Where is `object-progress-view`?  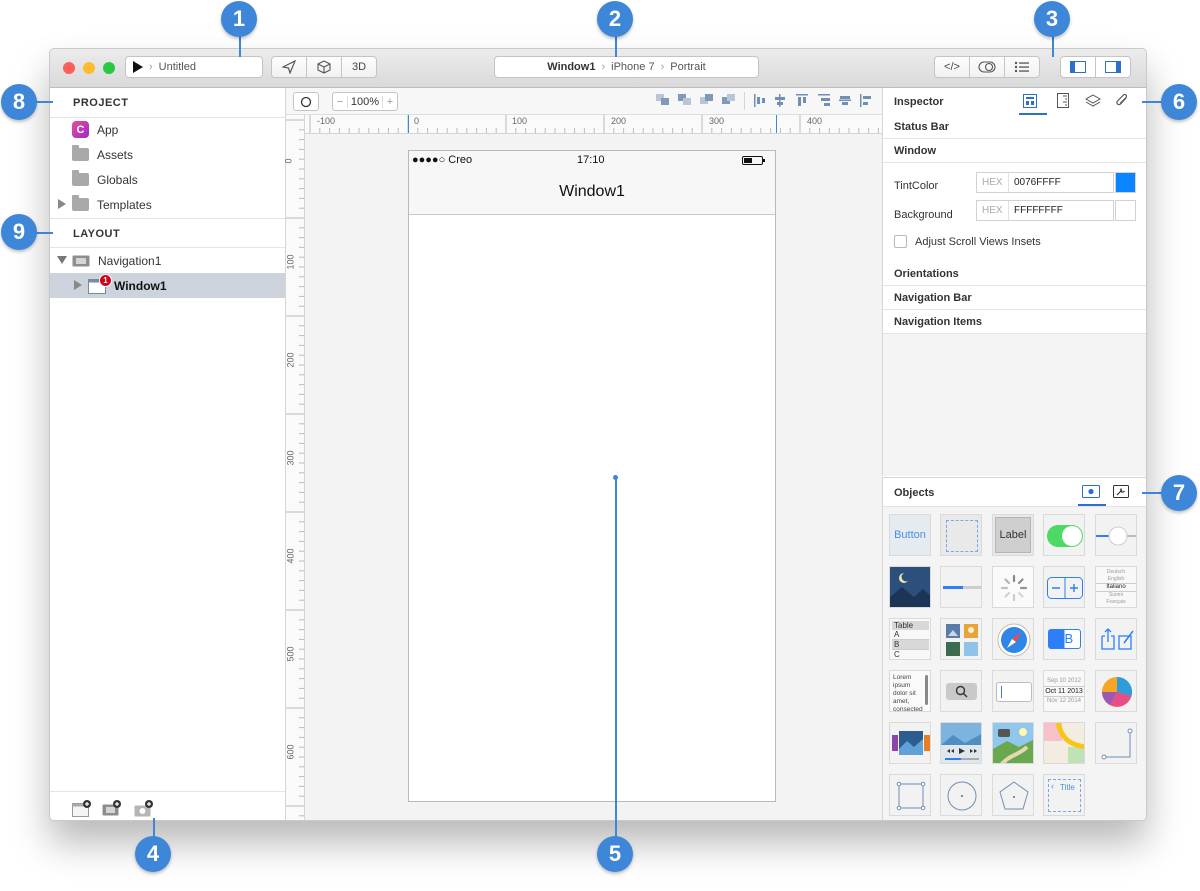 object-progress-view is located at coordinates (961, 587).